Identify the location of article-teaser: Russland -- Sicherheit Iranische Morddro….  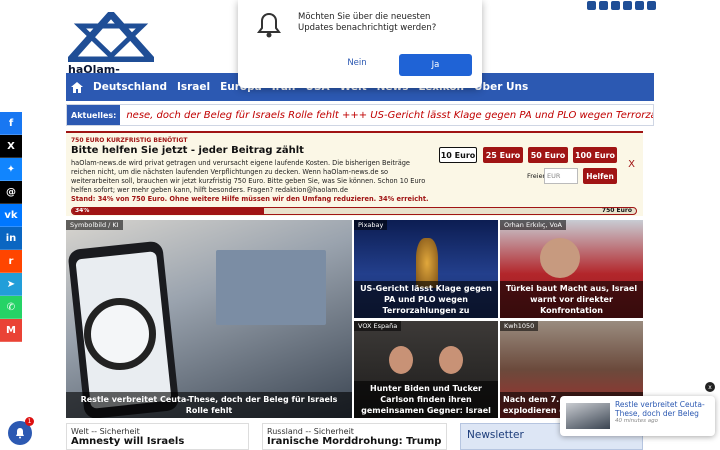
(354, 436).